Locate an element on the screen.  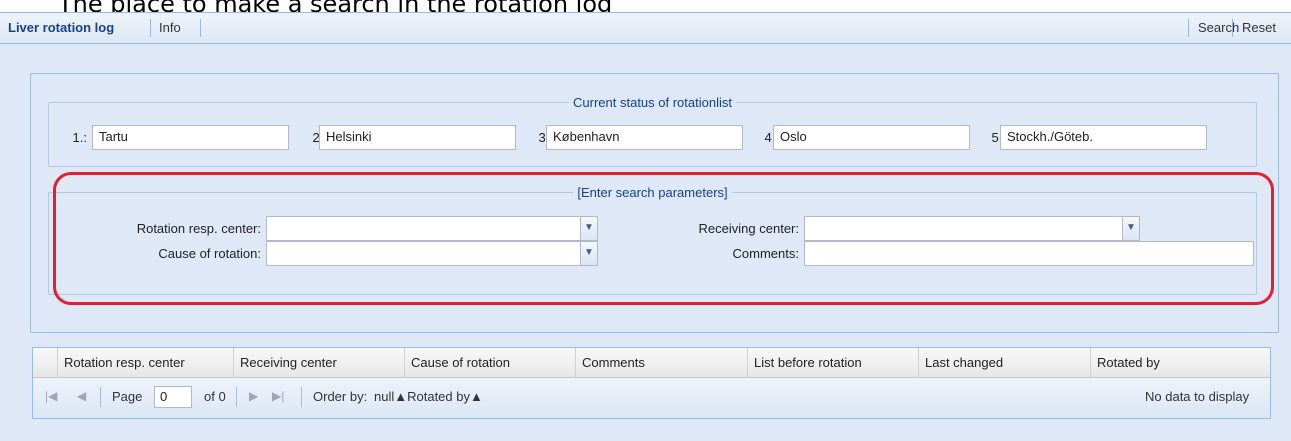
status-field-2: Helsinki is located at coordinates (417, 137).